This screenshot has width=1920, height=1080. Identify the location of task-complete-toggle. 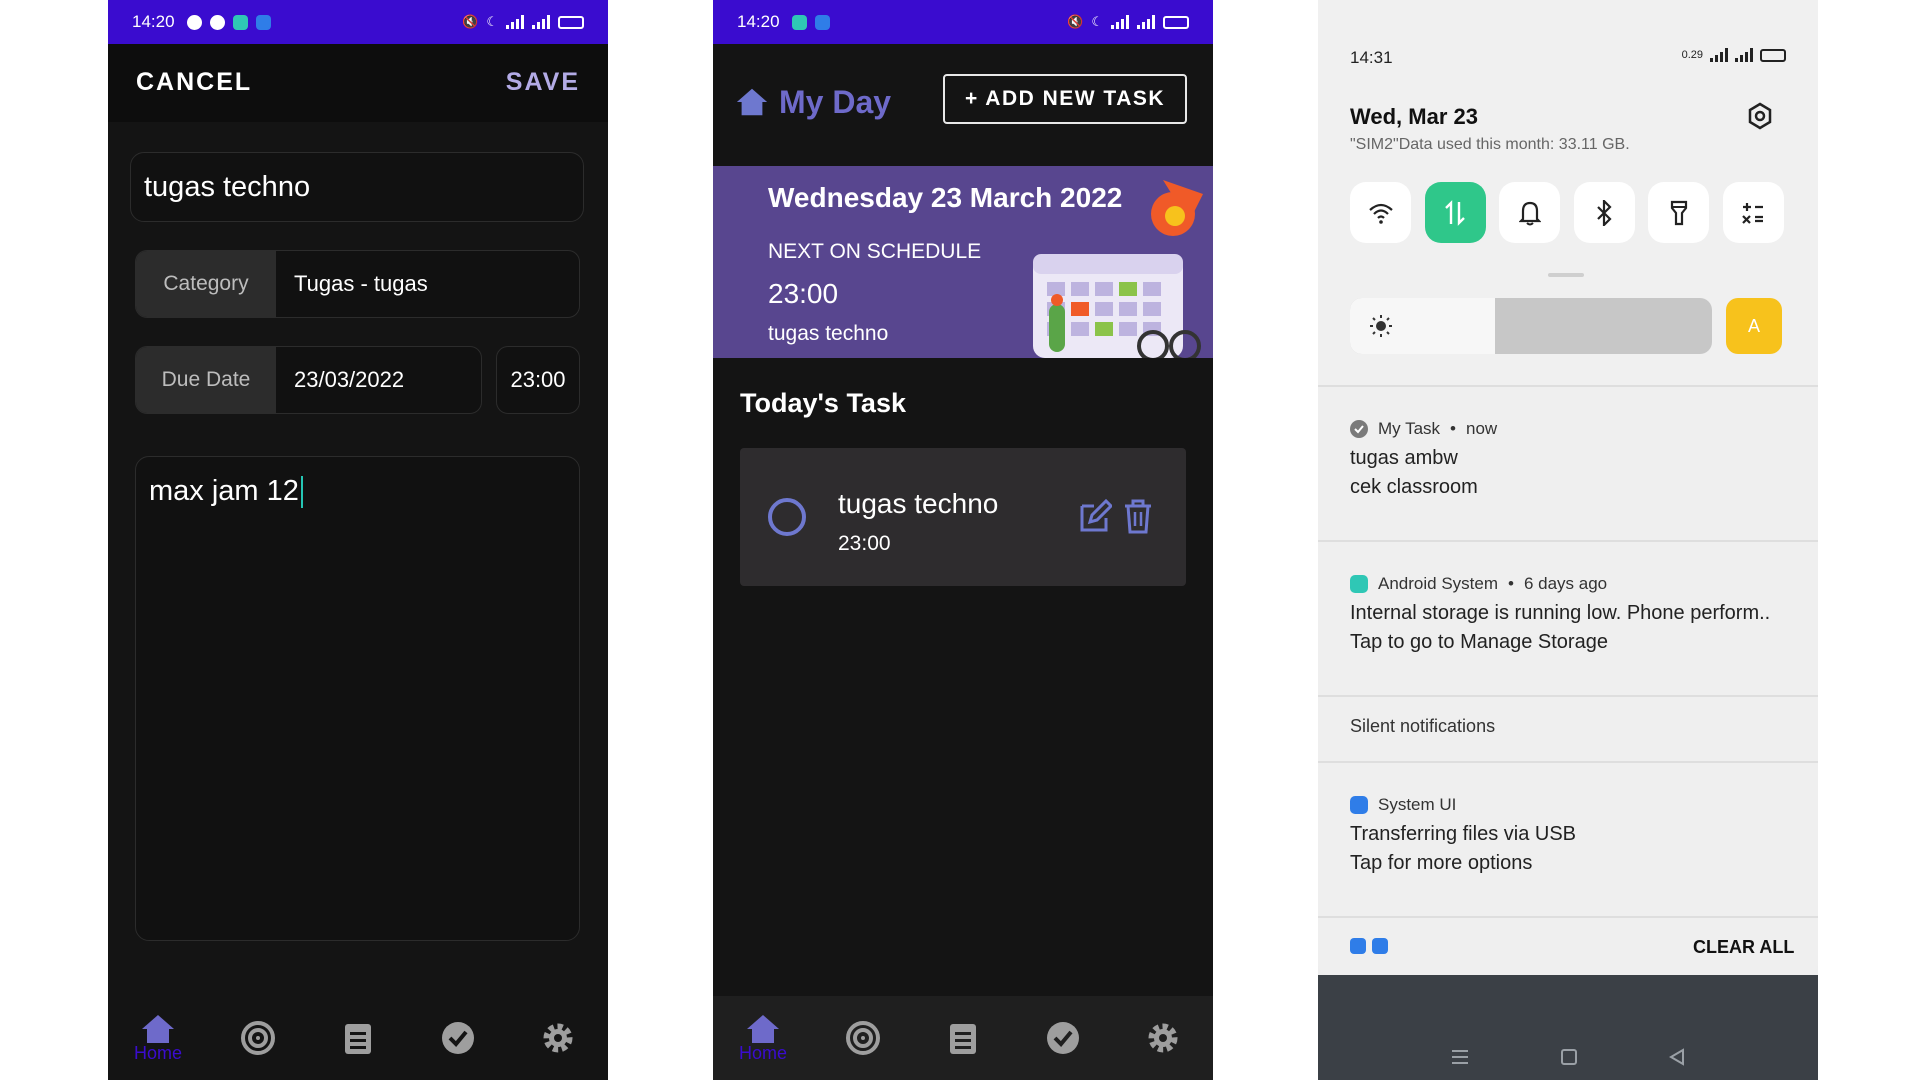
(787, 517).